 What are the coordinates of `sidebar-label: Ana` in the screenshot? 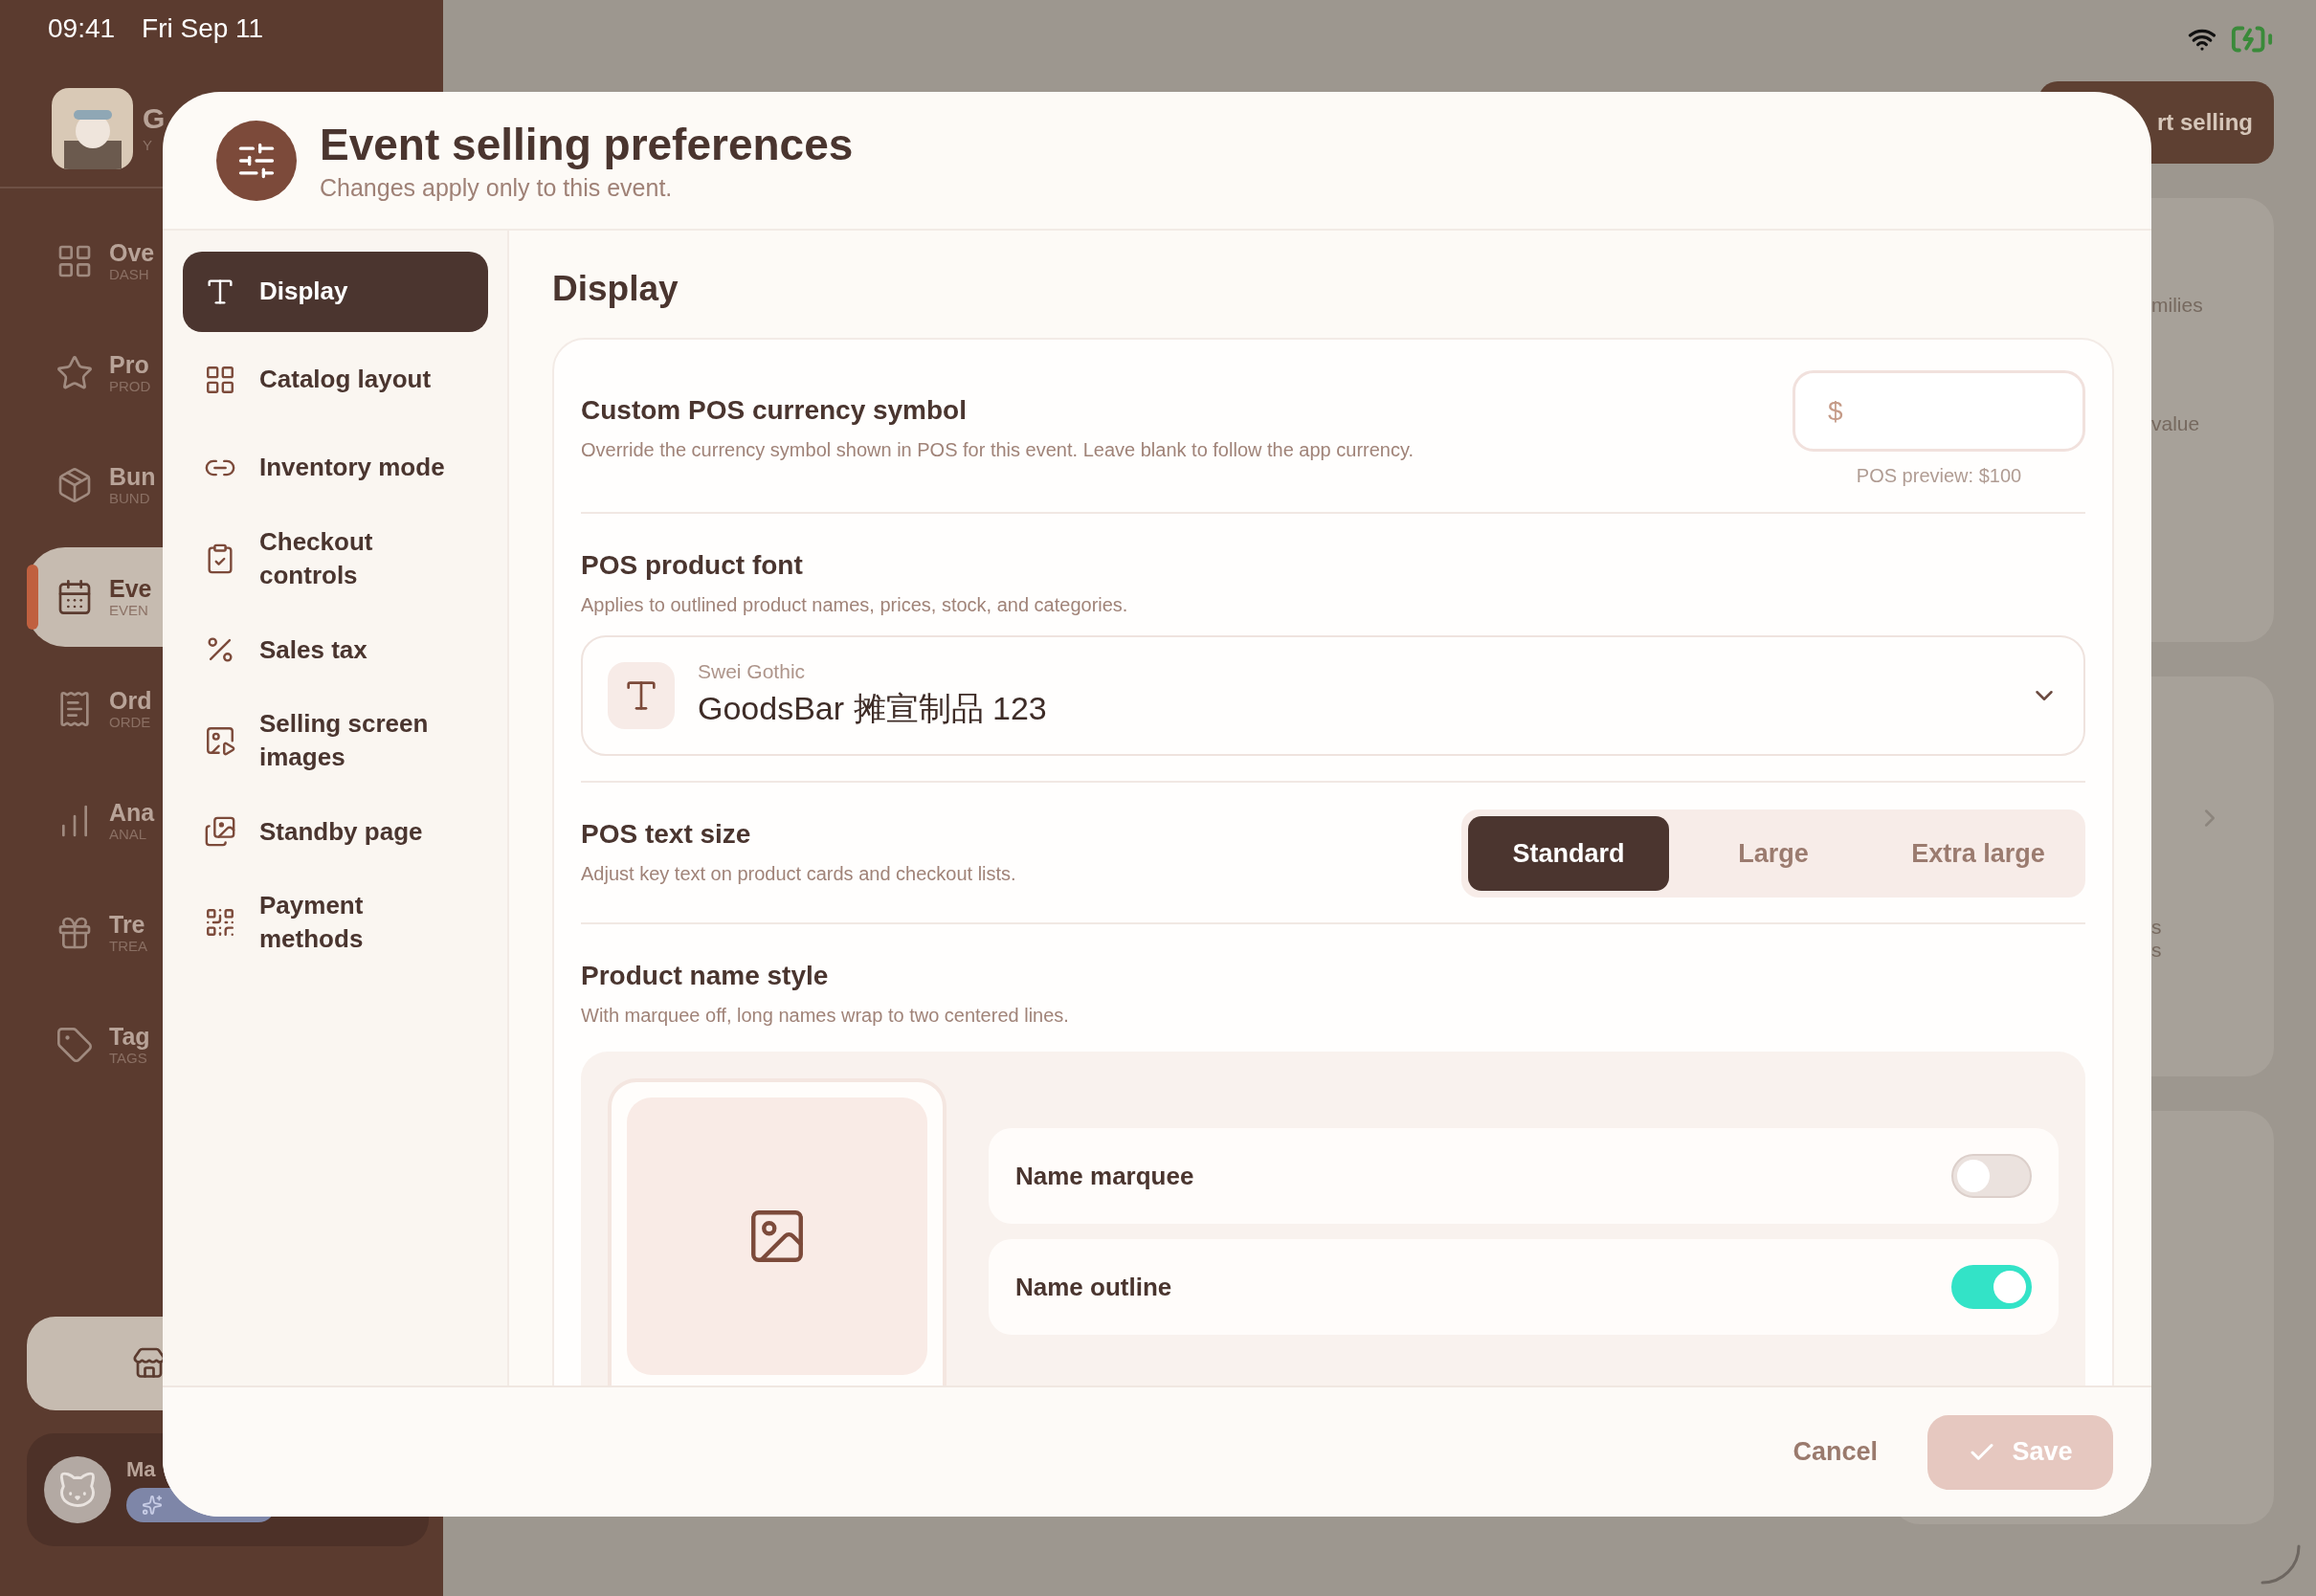 It's located at (132, 813).